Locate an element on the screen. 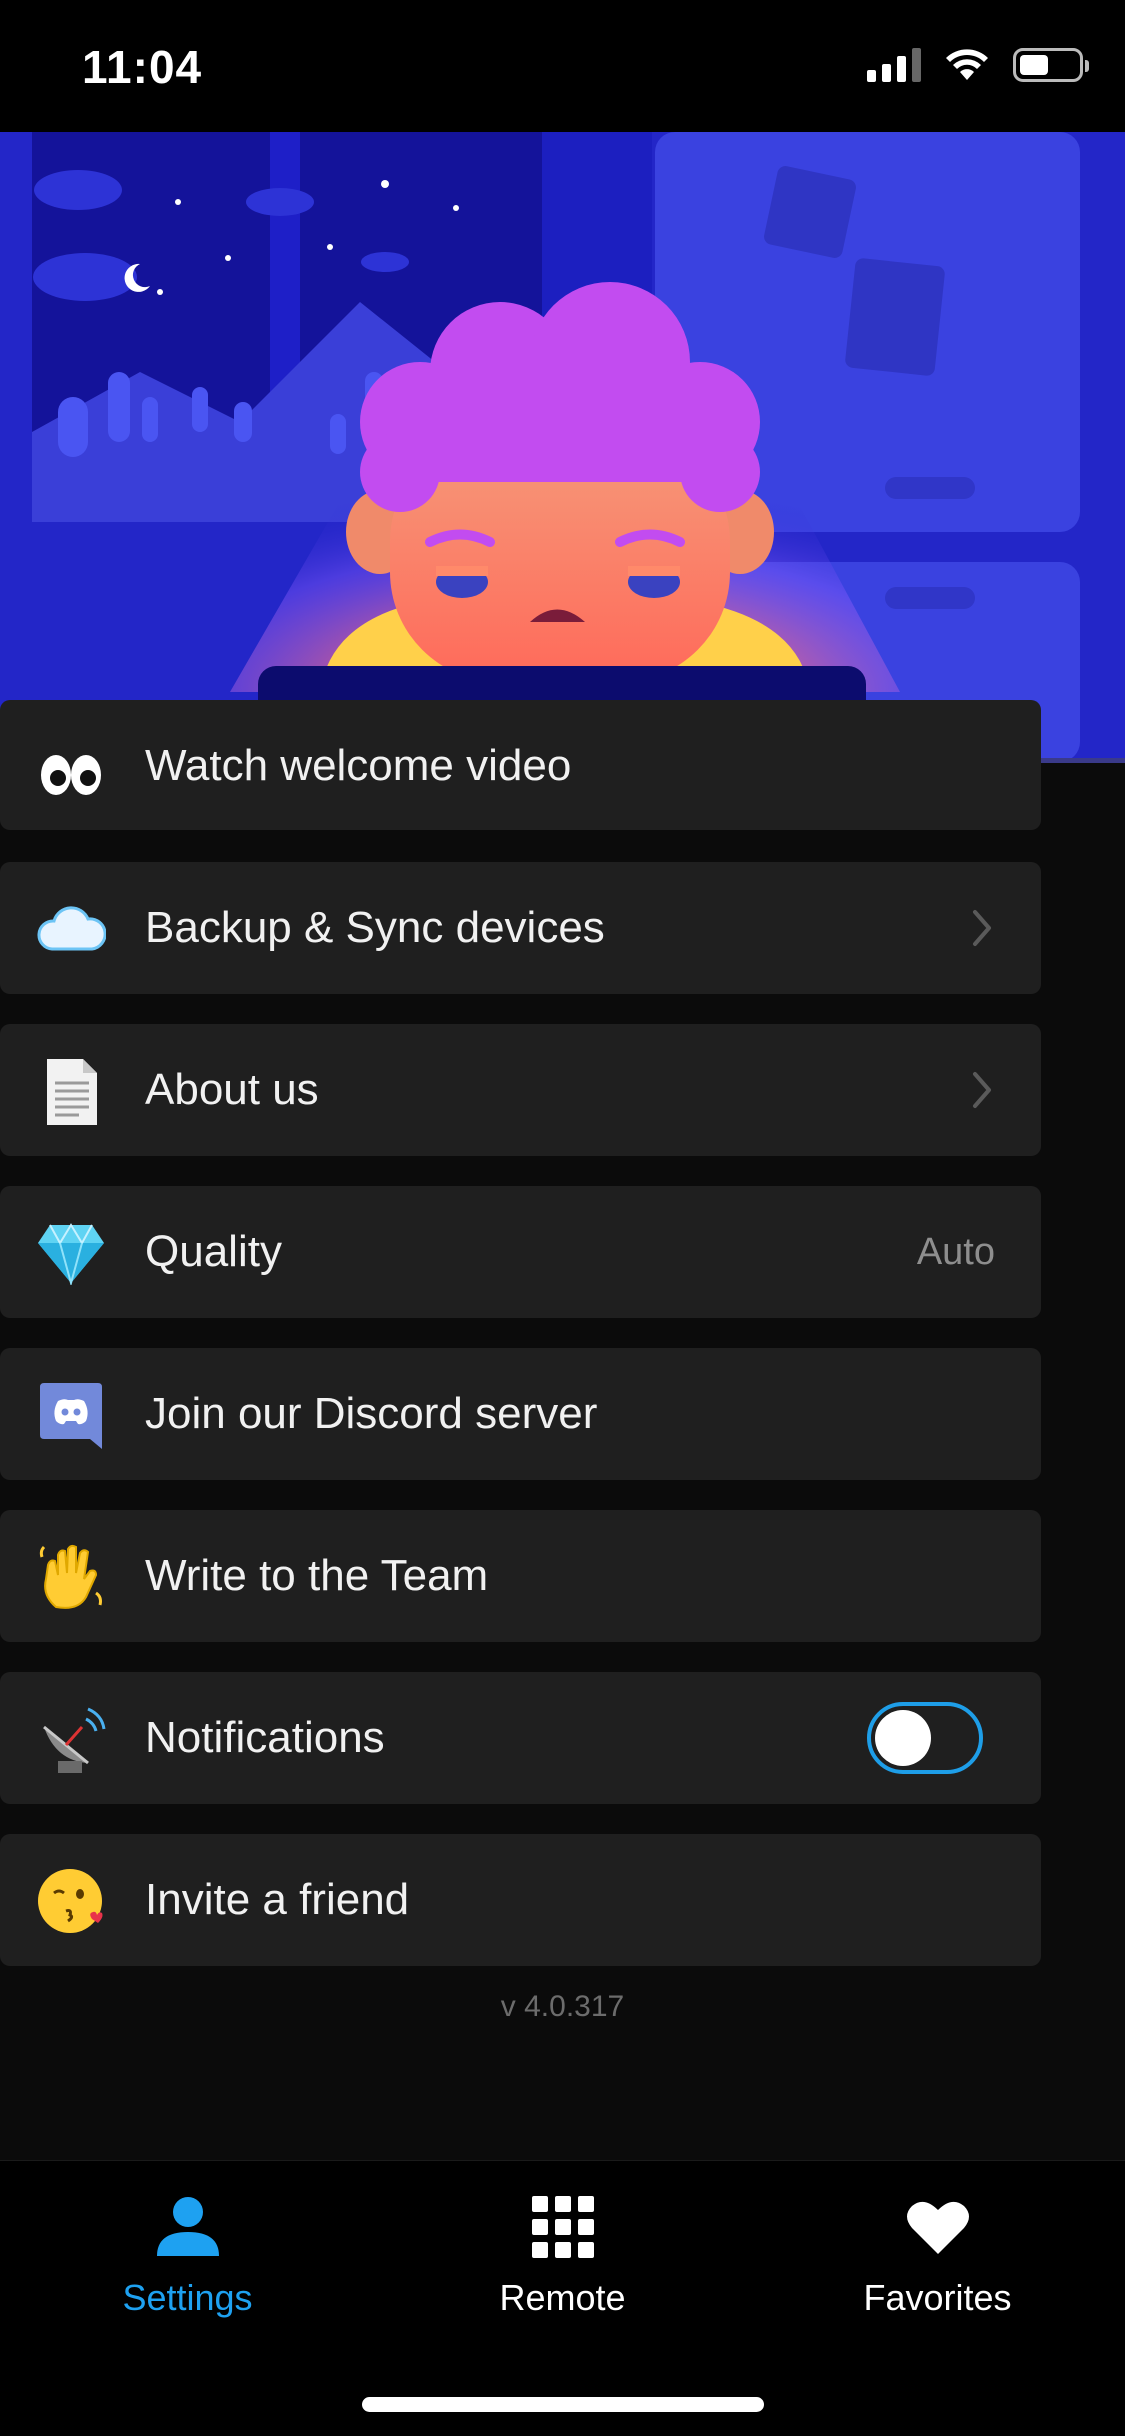 This screenshot has width=1125, height=2436. gem-icon is located at coordinates (71, 1254).